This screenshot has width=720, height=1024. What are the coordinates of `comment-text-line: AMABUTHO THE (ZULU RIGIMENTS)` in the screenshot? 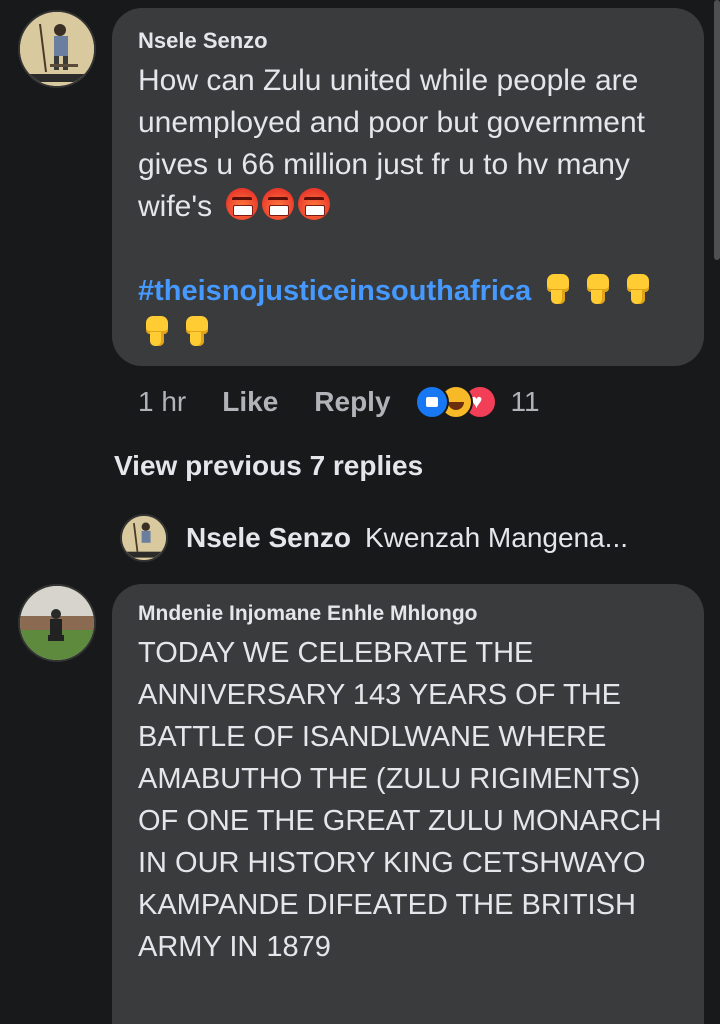 It's located at (389, 779).